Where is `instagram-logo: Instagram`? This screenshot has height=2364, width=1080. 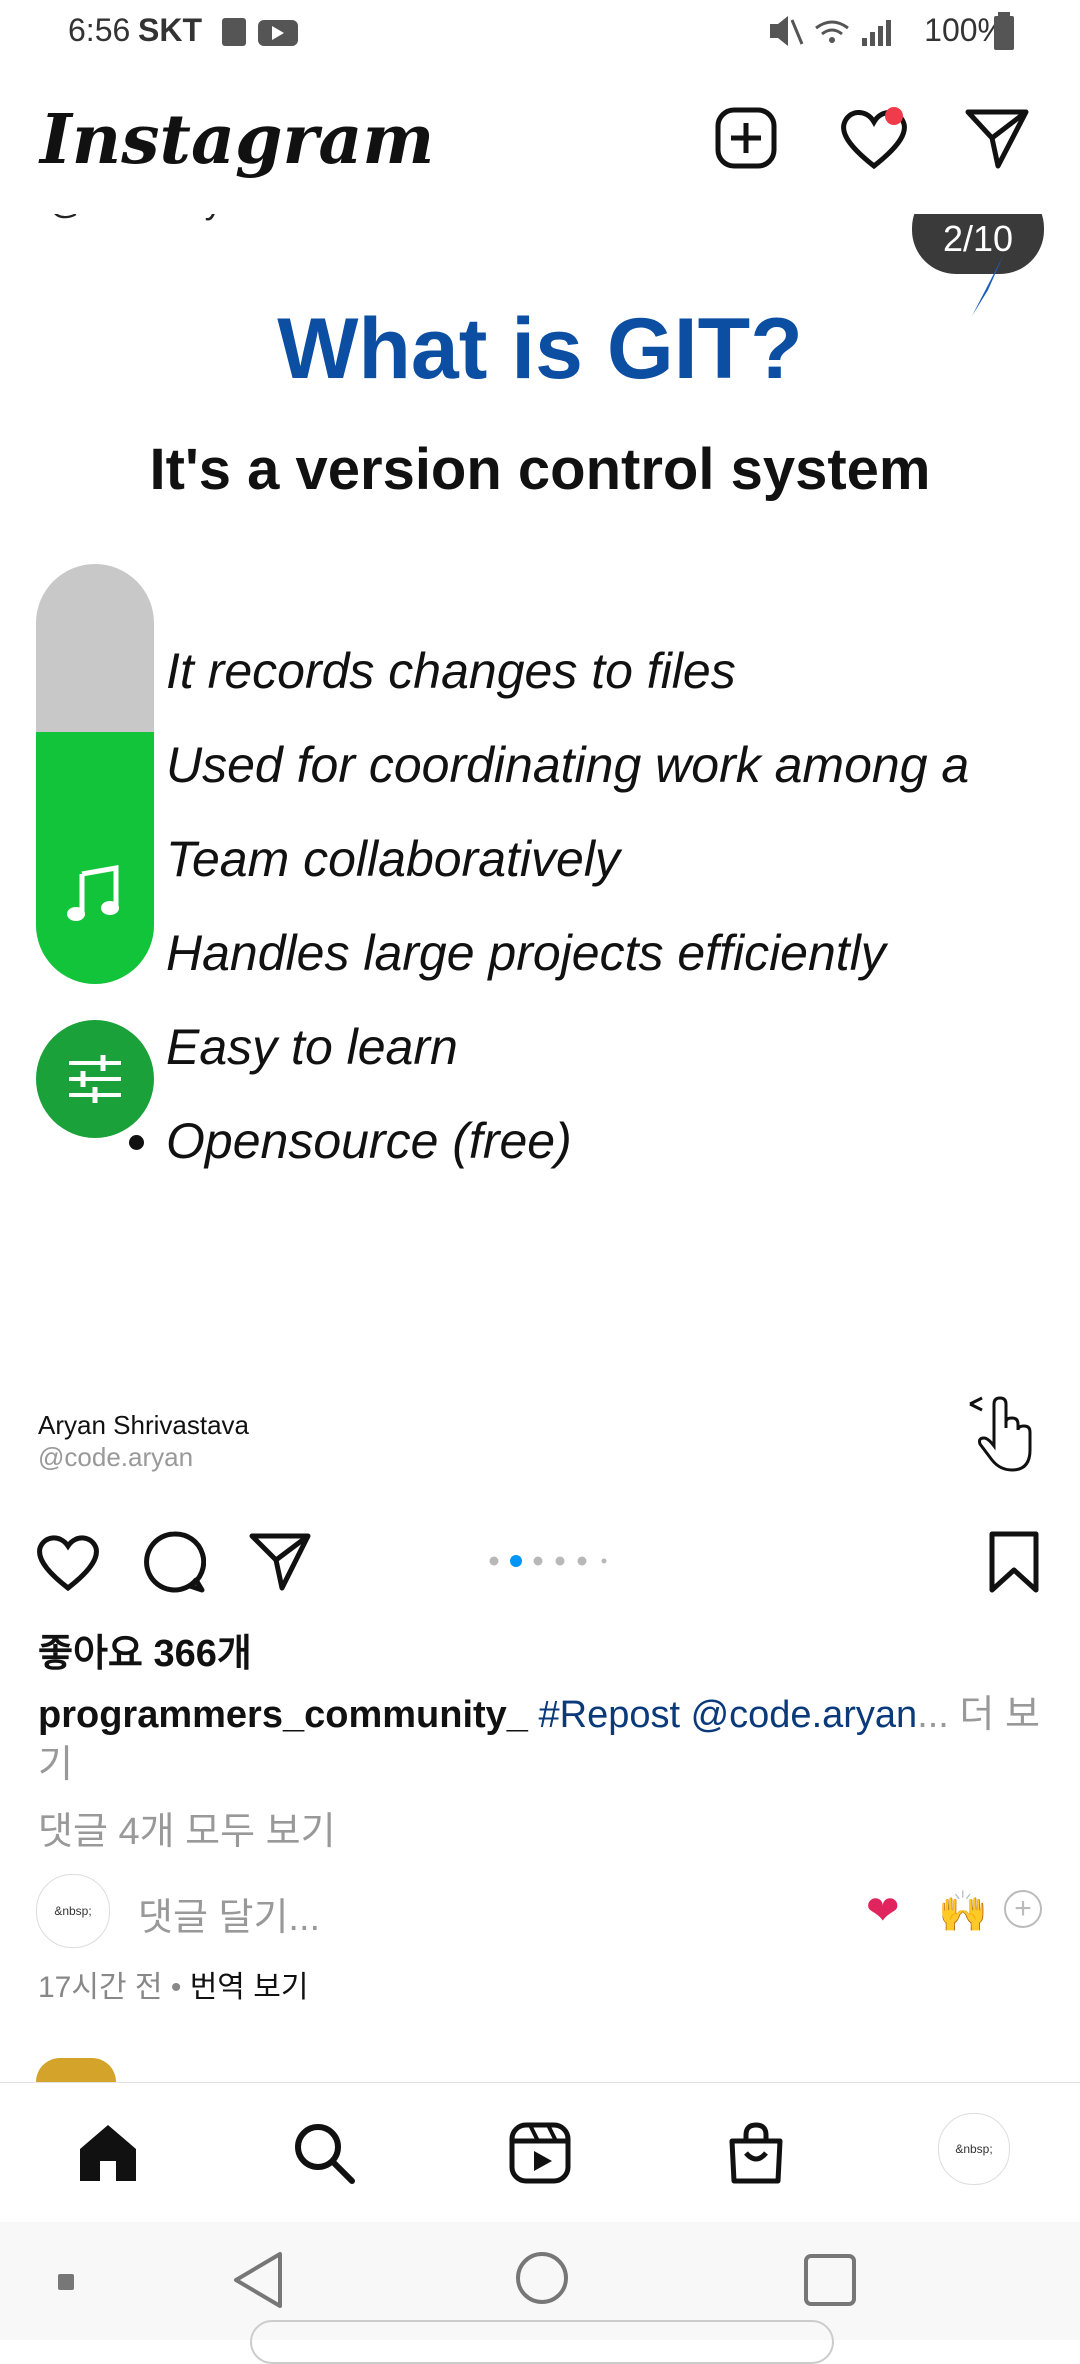
instagram-logo: Instagram is located at coordinates (237, 140).